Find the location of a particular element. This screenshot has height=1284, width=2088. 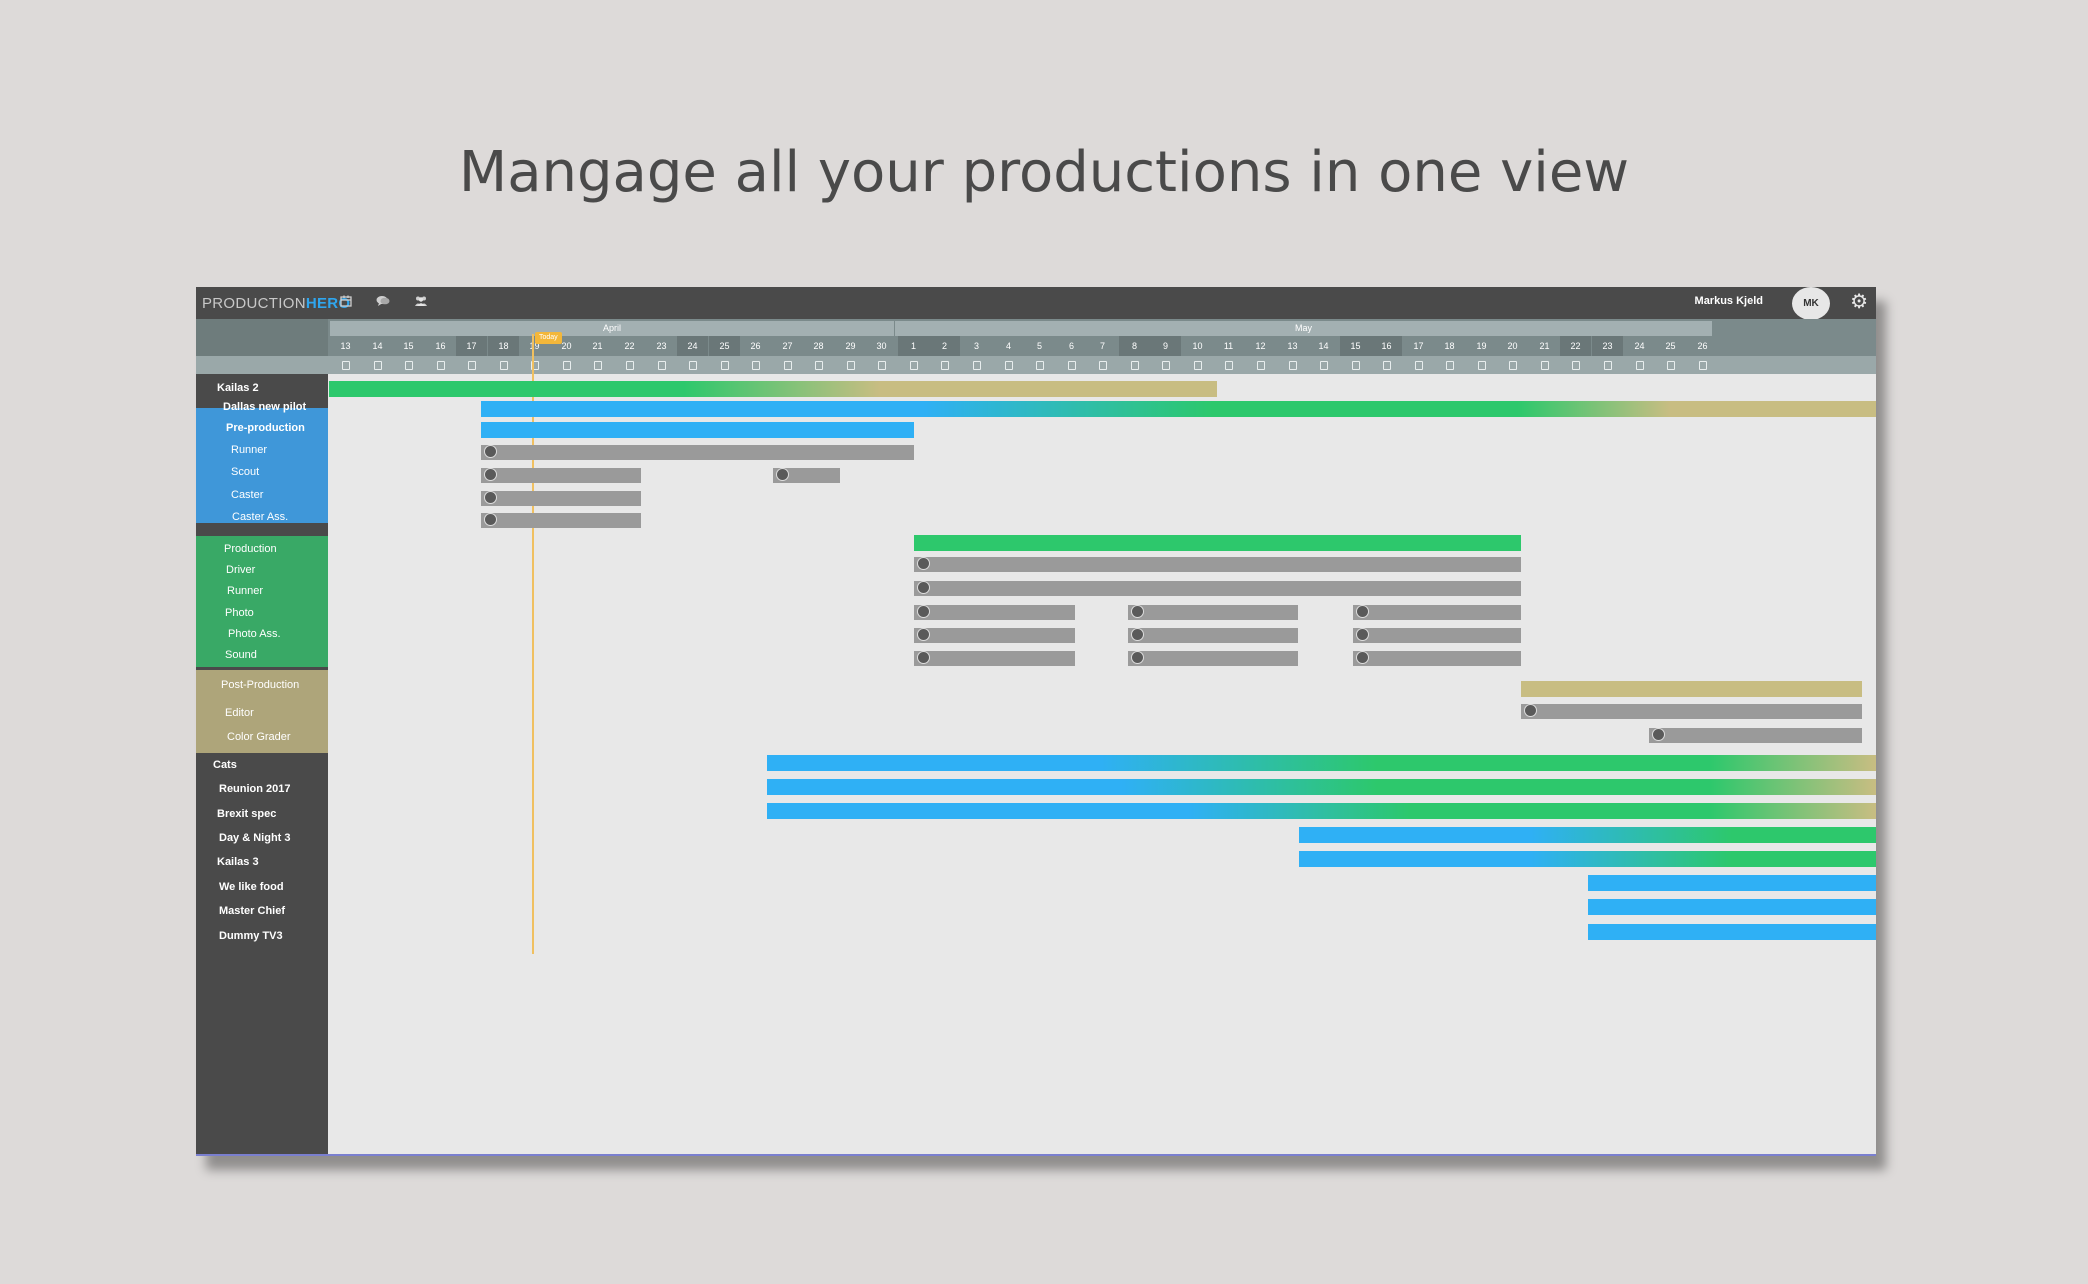

day-cell: 21 is located at coordinates (1544, 346).